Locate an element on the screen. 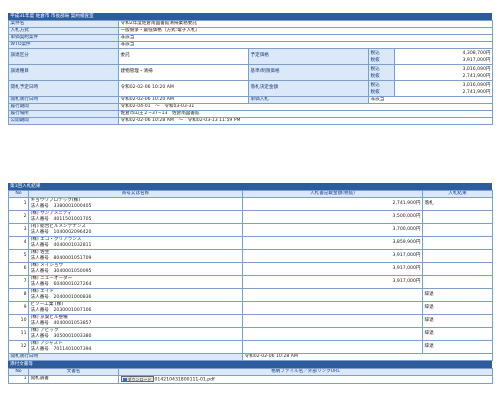 Image resolution: width=500 pixels, height=403 pixels. location-value: 佐倉市山王２−37−13 佐倉南図書館 is located at coordinates (305, 114).